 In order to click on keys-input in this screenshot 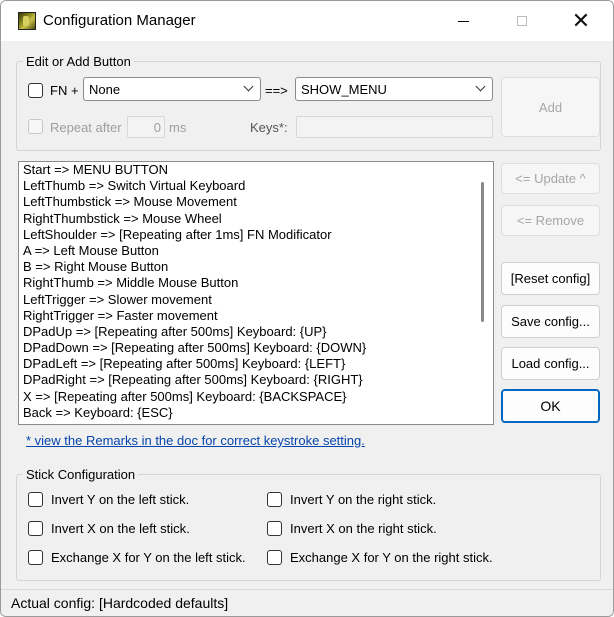, I will do `click(394, 127)`.